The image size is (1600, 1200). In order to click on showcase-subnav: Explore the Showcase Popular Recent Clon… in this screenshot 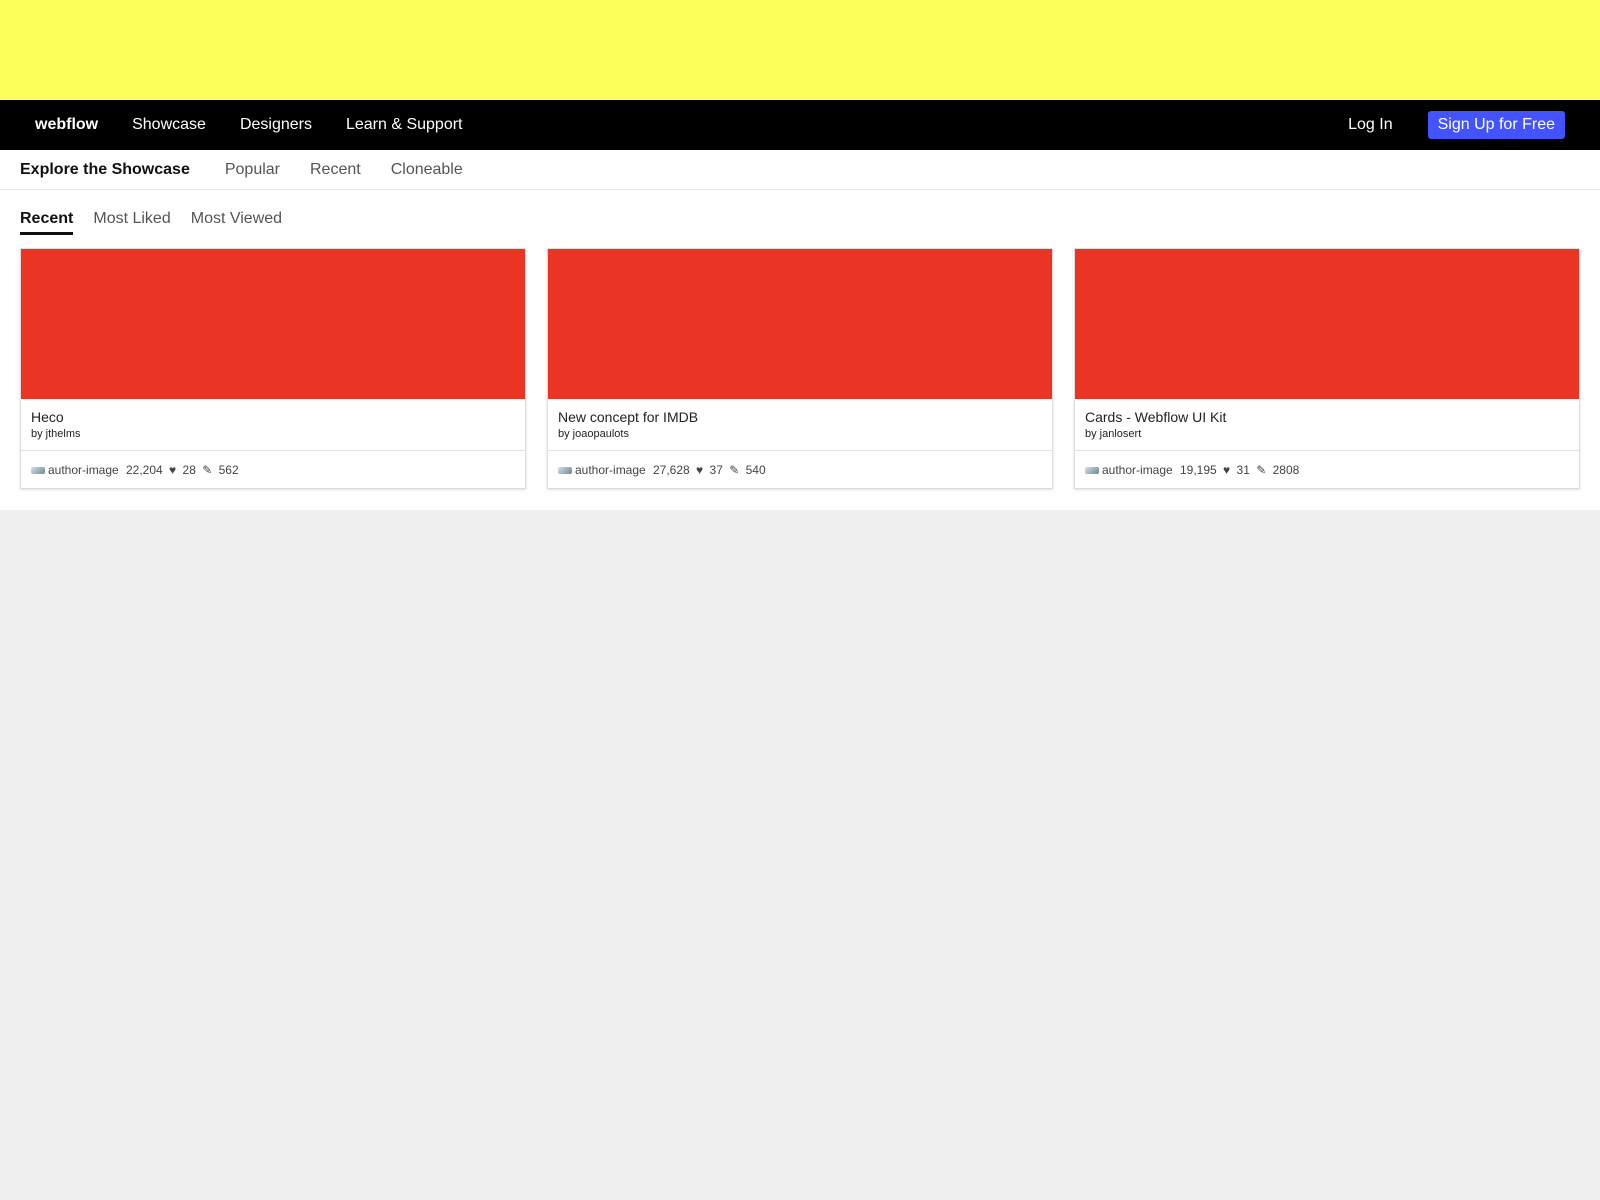, I will do `click(800, 170)`.